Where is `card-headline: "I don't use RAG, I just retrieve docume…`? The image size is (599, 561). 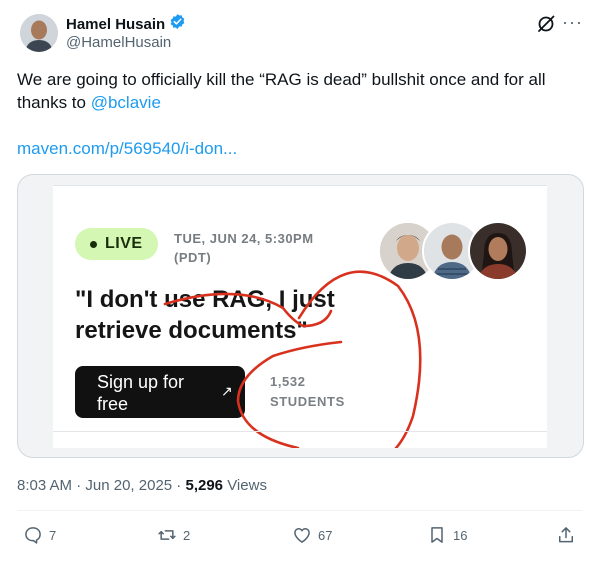 card-headline: "I don't use RAG, I just retrieve docume… is located at coordinates (205, 315).